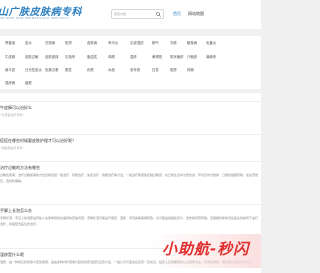 The width and height of the screenshot is (320, 273). What do you see at coordinates (12, 255) in the screenshot?
I see `article-title-link: 湿疹是什么呢` at bounding box center [12, 255].